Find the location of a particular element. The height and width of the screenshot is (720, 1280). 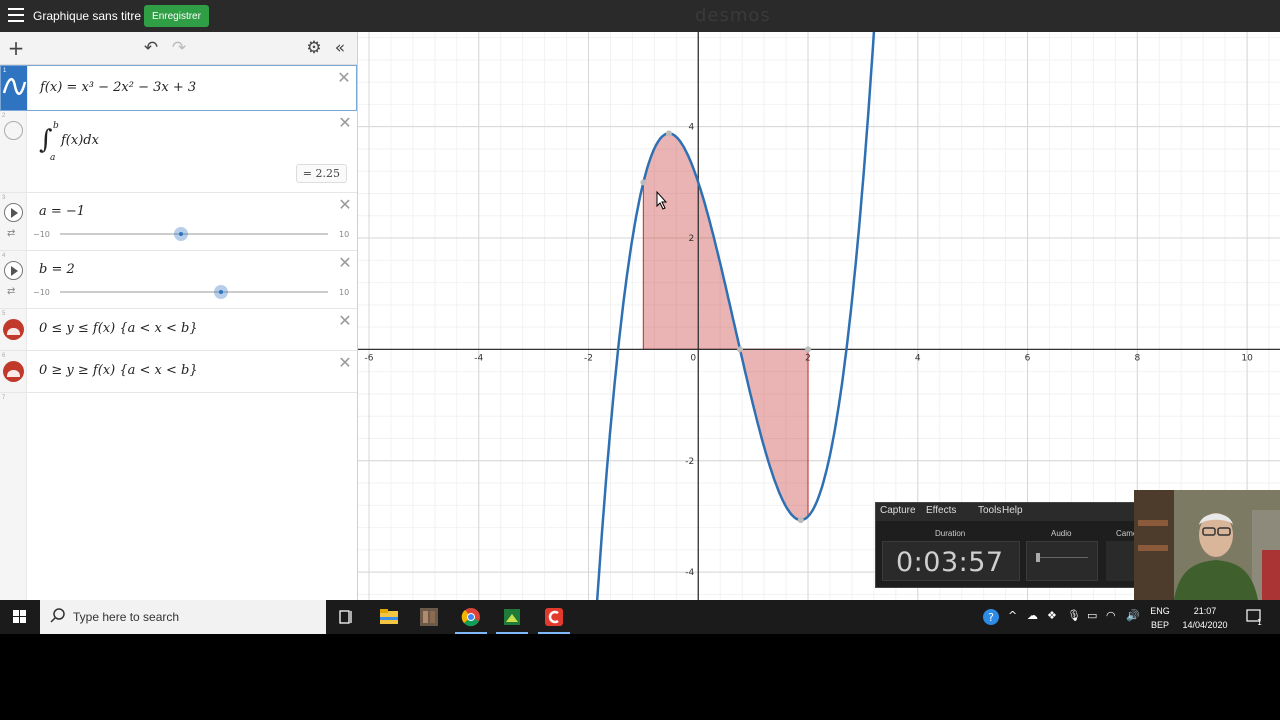

photos-app-icon is located at coordinates (429, 617).